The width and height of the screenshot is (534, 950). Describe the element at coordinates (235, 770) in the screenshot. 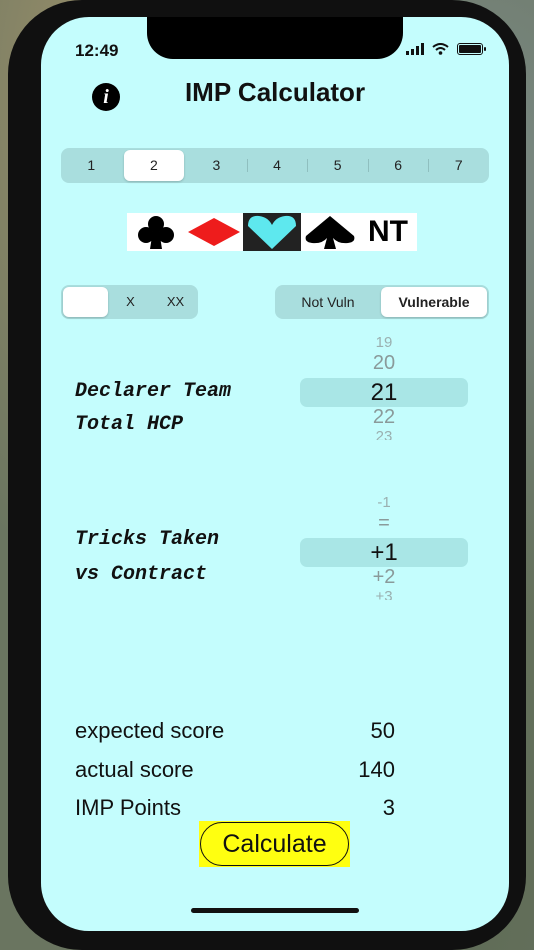

I see `actual-score-row: actual score 140` at that location.